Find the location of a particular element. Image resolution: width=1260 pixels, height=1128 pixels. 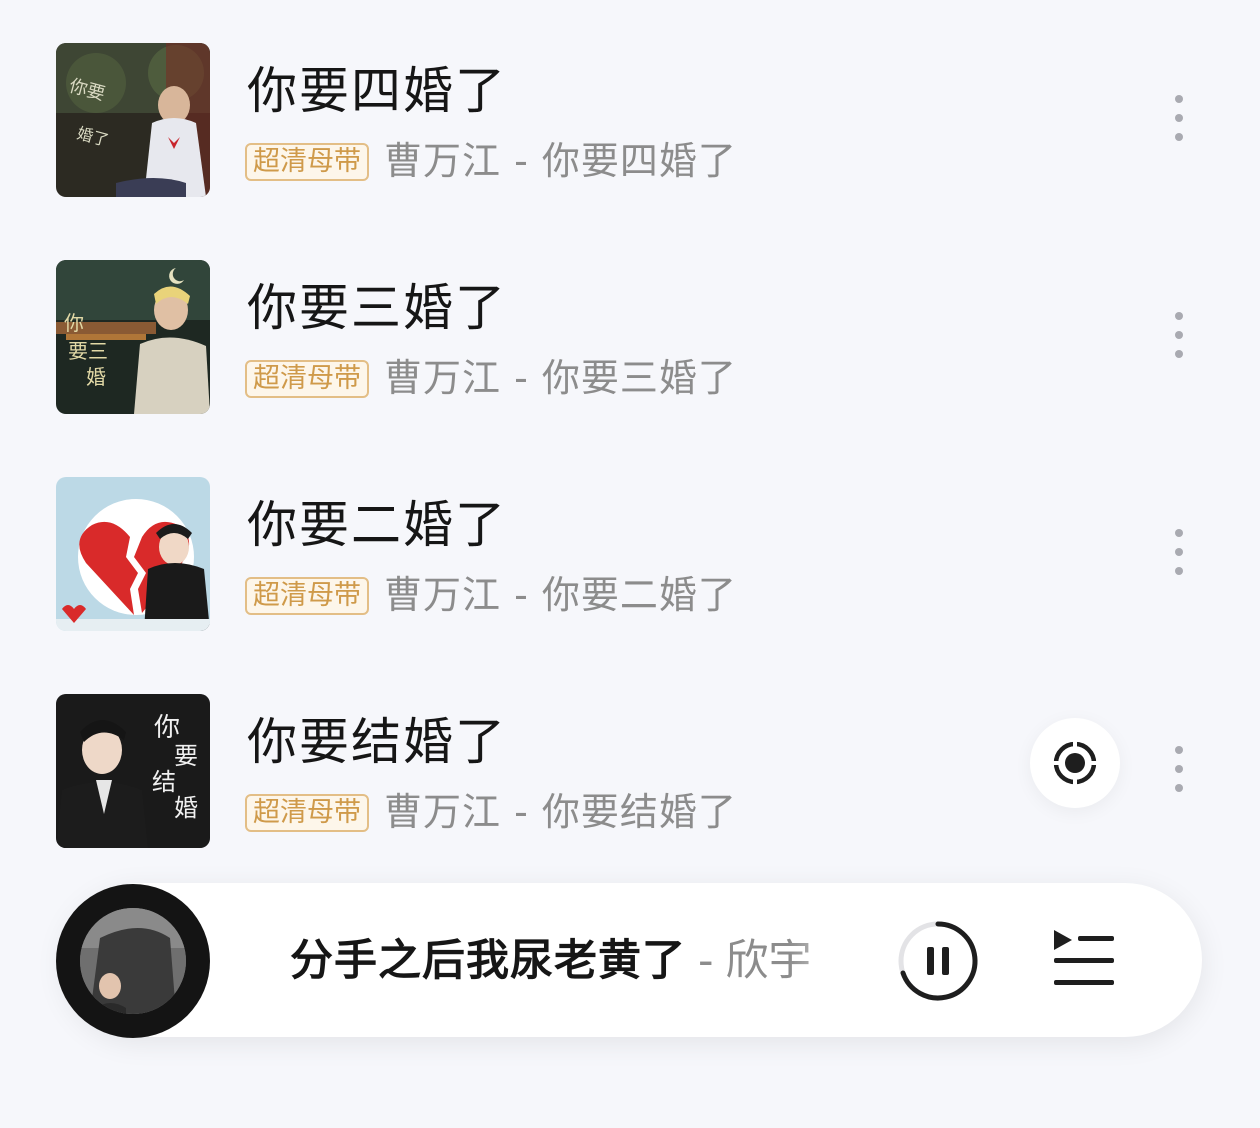

svg-text: 要三 is located at coordinates (88, 351).